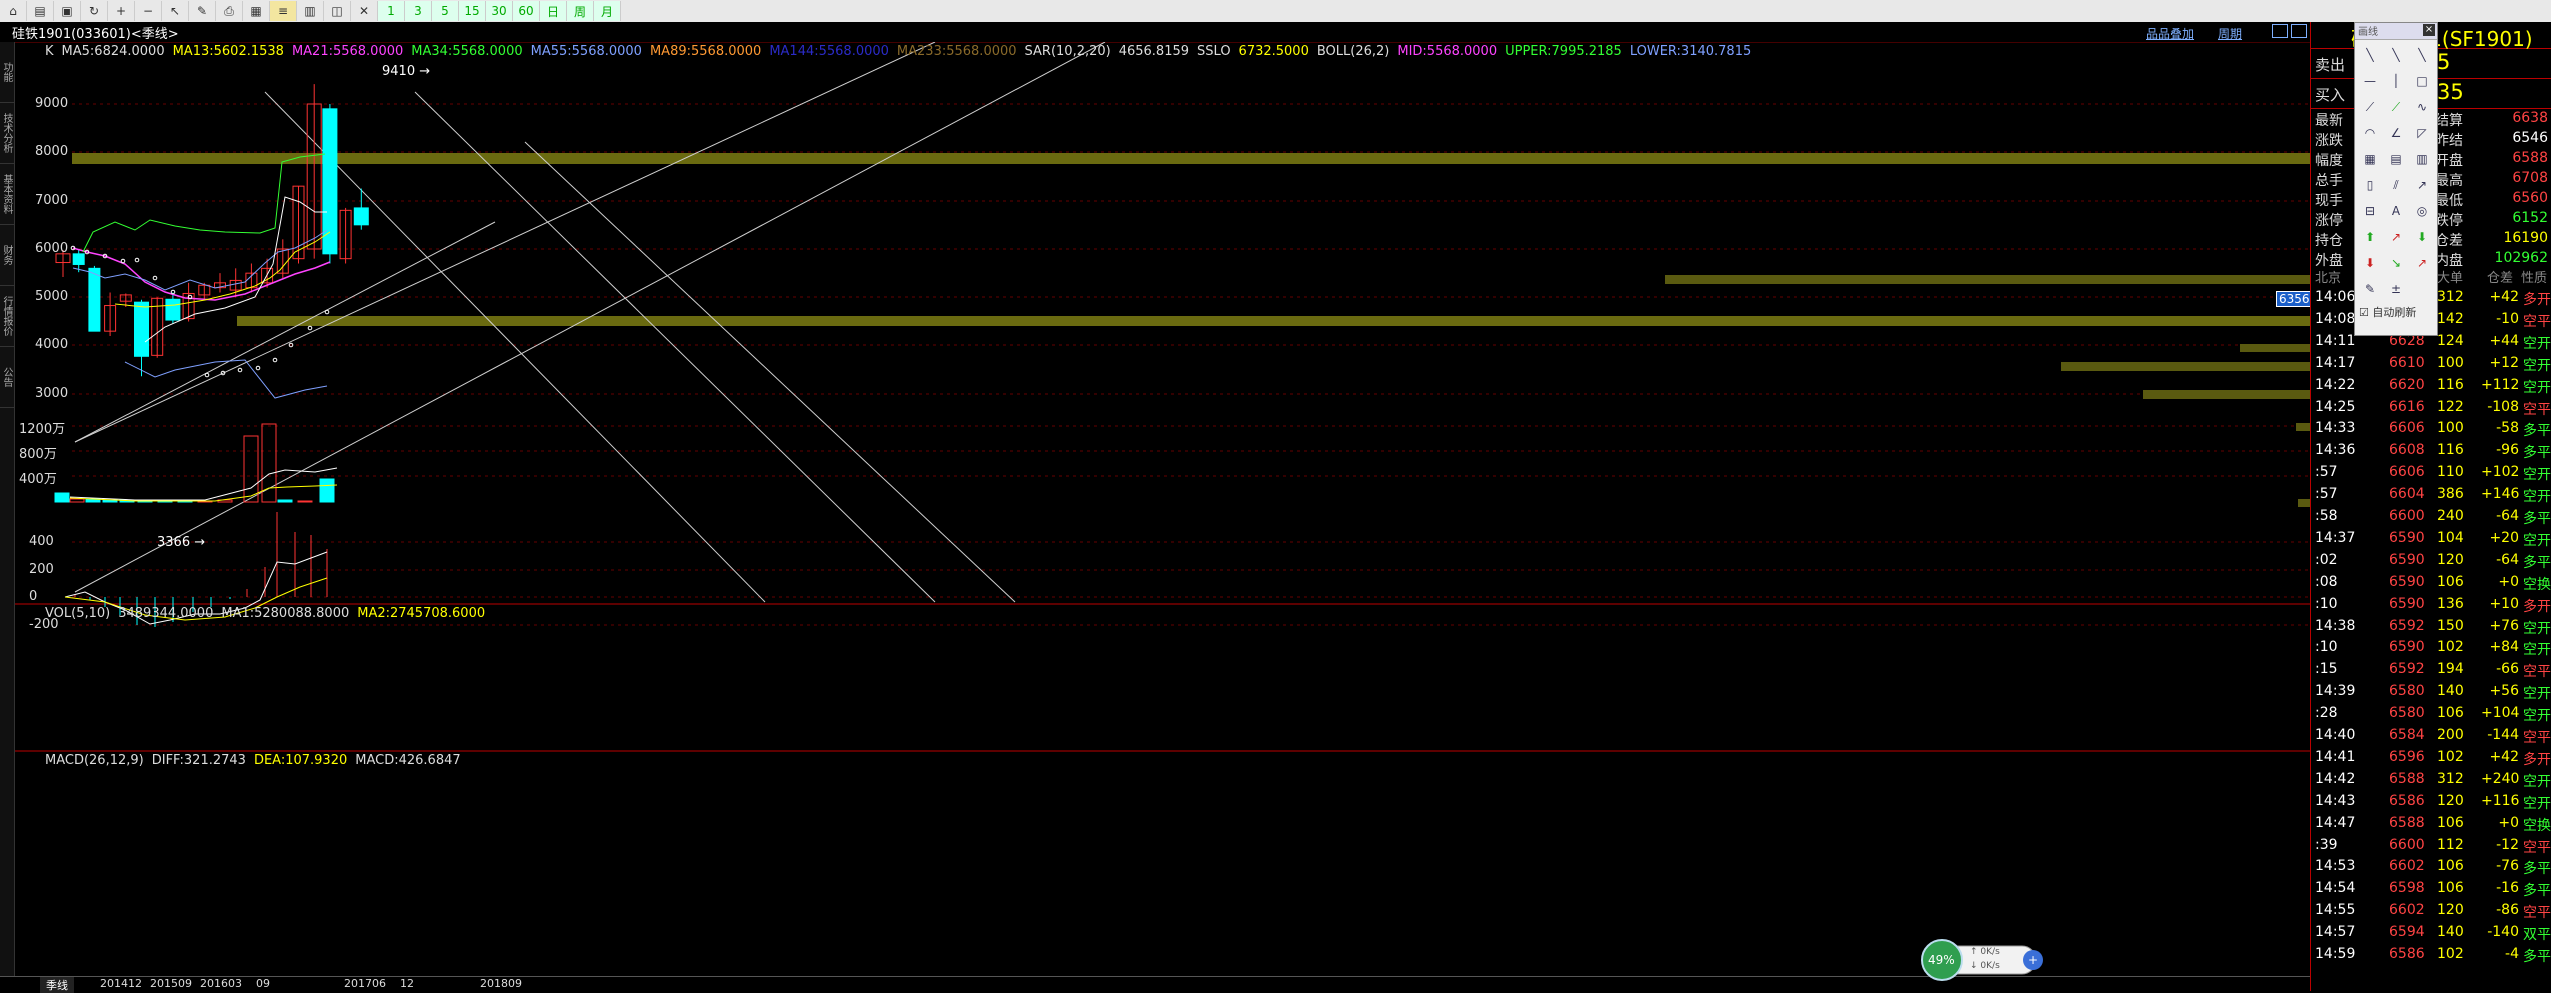 Image resolution: width=2551 pixels, height=993 pixels. I want to click on chart-title: 硅铁1901(033601)<季线>, so click(95, 34).